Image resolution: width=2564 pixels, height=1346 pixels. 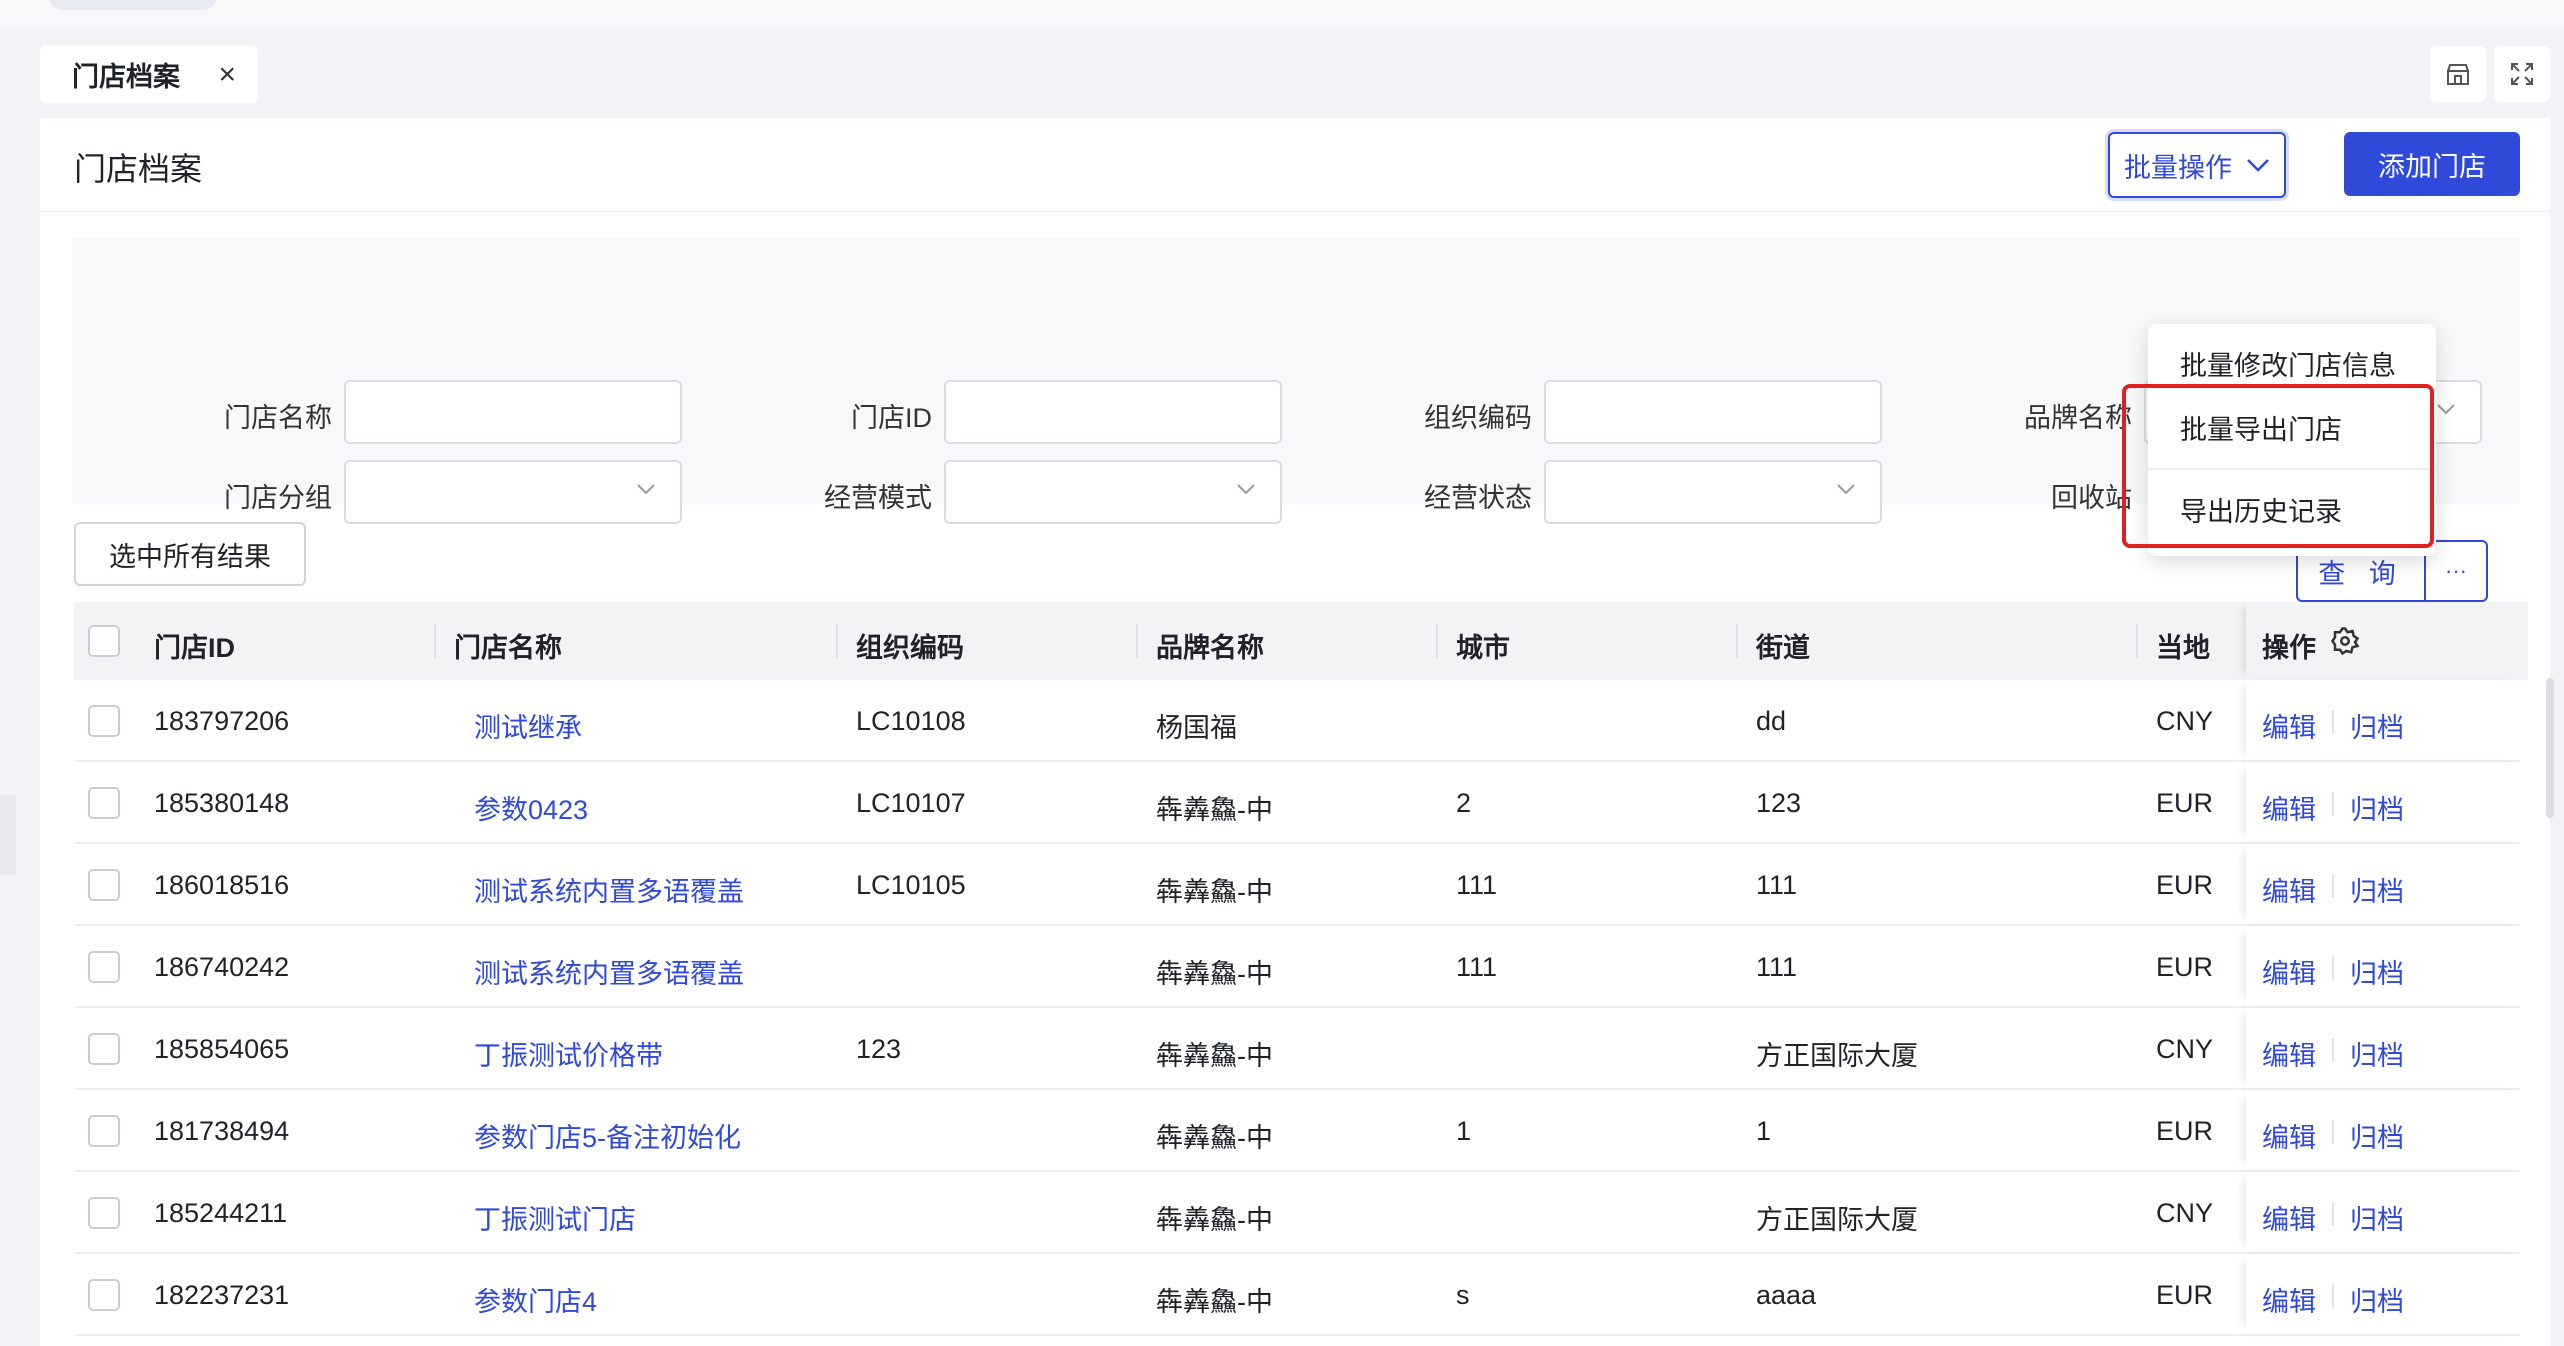 What do you see at coordinates (2432, 164) in the screenshot?
I see `add-store-button: 添加门店` at bounding box center [2432, 164].